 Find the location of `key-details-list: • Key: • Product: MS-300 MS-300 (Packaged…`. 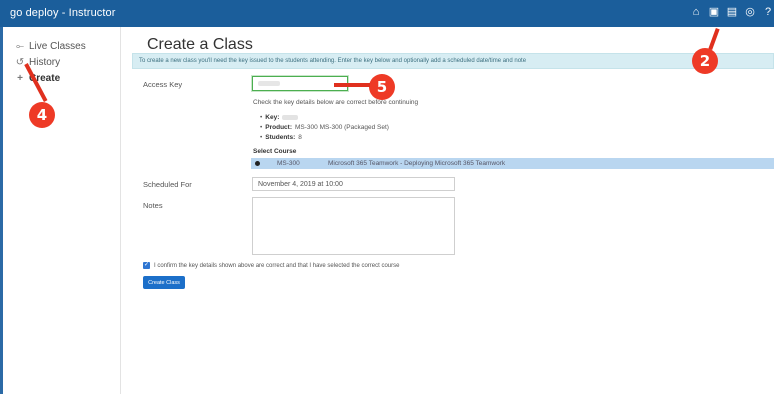

key-details-list: • Key: • Product: MS-300 MS-300 (Packaged… is located at coordinates (324, 128).